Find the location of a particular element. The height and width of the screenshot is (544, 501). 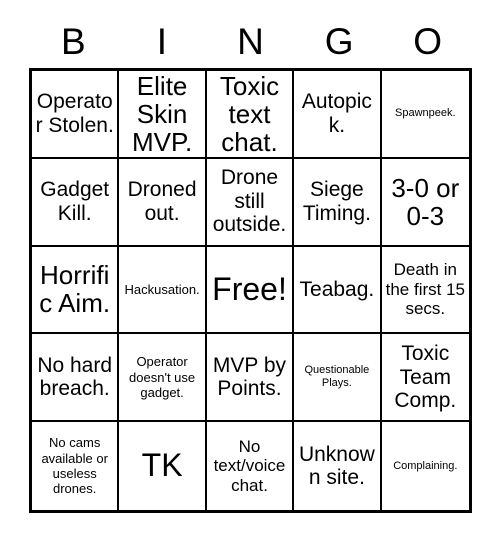

bingo-header-letter-g: G is located at coordinates (339, 41).